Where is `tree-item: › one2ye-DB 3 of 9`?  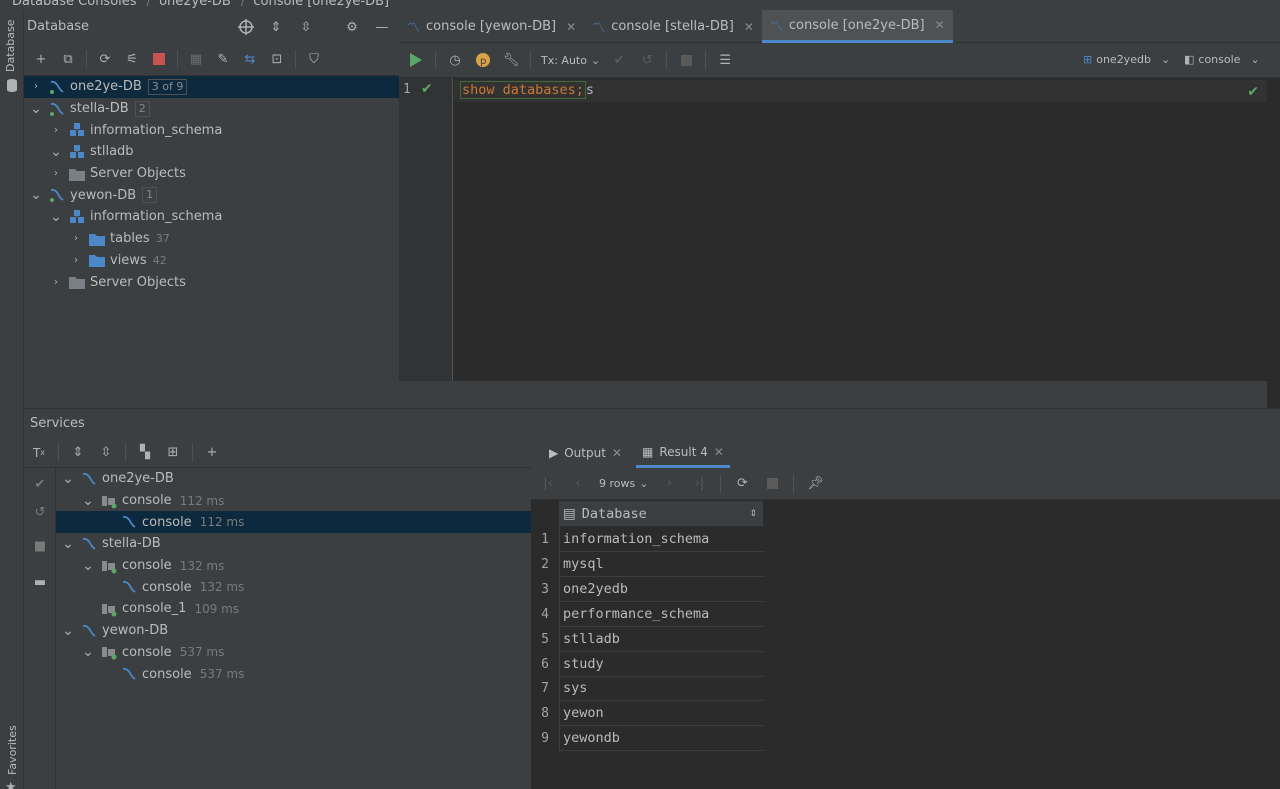 tree-item: › one2ye-DB 3 of 9 is located at coordinates (211, 87).